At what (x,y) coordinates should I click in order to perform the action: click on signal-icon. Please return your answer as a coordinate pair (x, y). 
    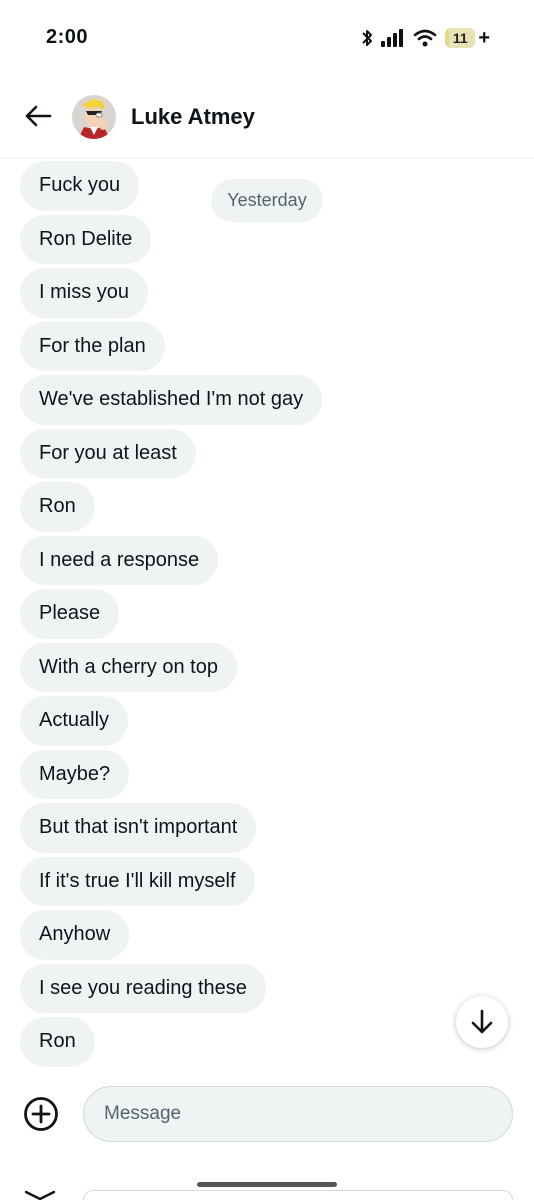
    Looking at the image, I should click on (392, 38).